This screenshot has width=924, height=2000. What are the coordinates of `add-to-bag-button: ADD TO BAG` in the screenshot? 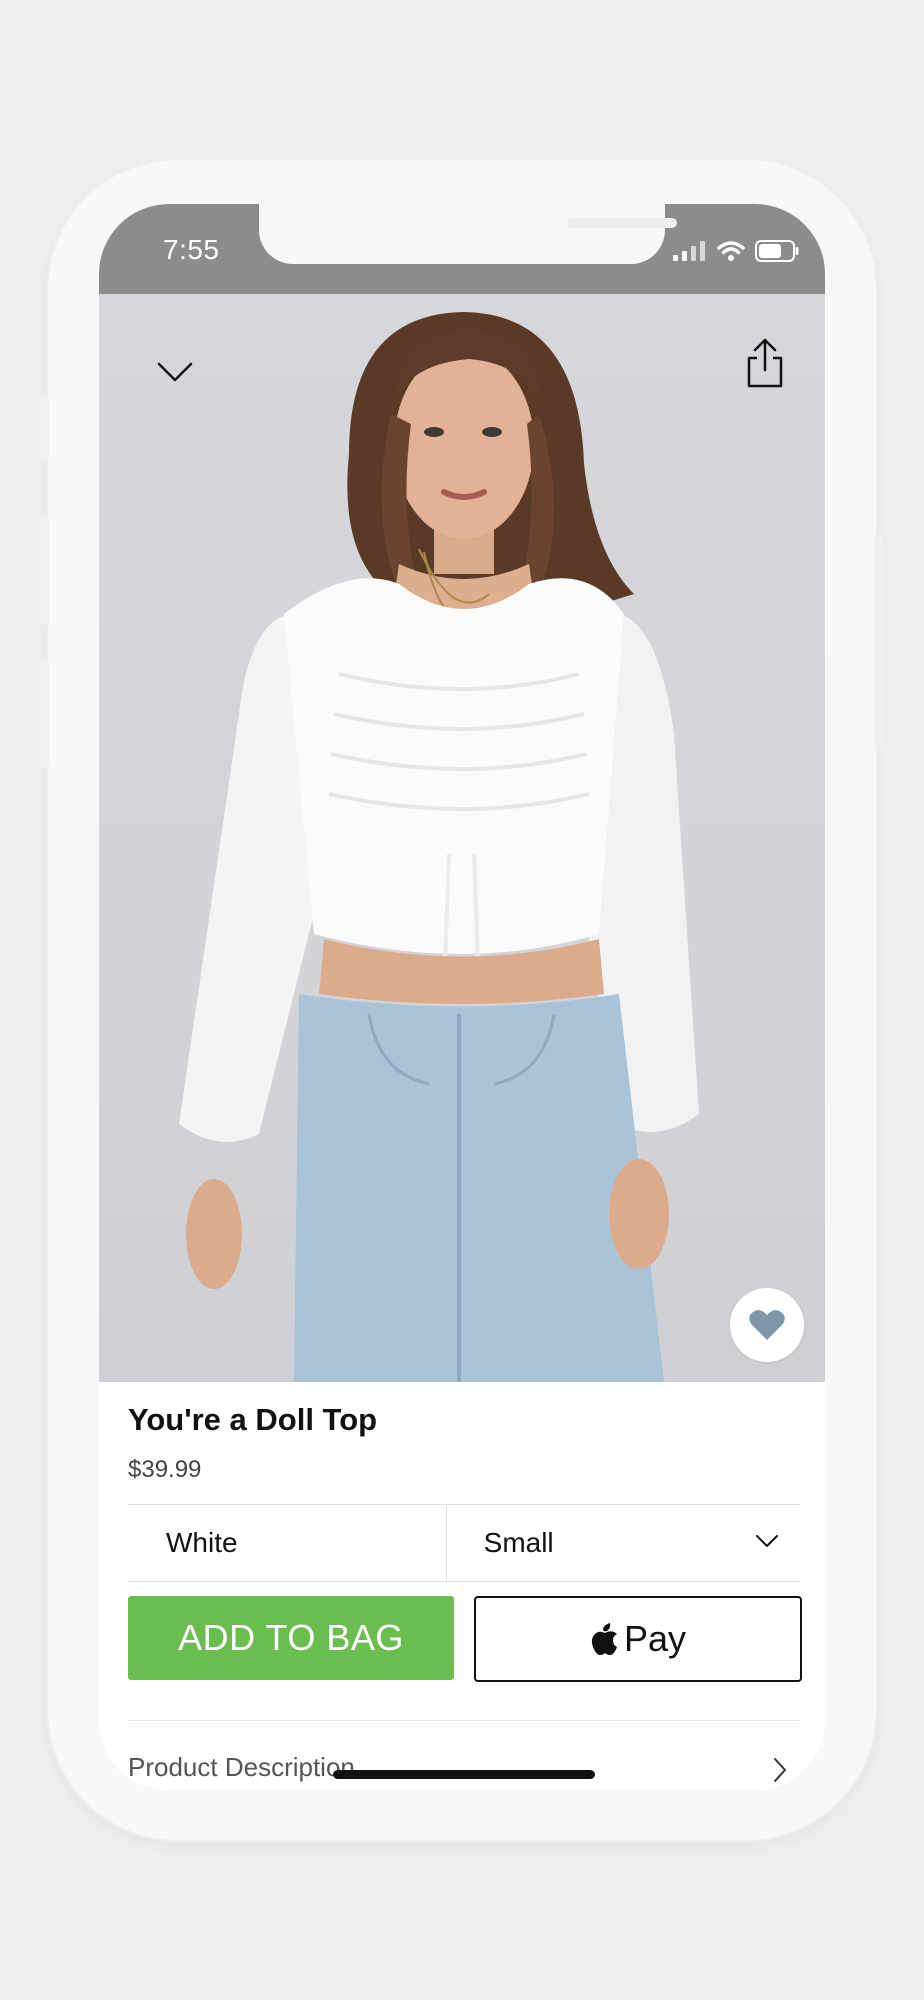 It's located at (291, 1638).